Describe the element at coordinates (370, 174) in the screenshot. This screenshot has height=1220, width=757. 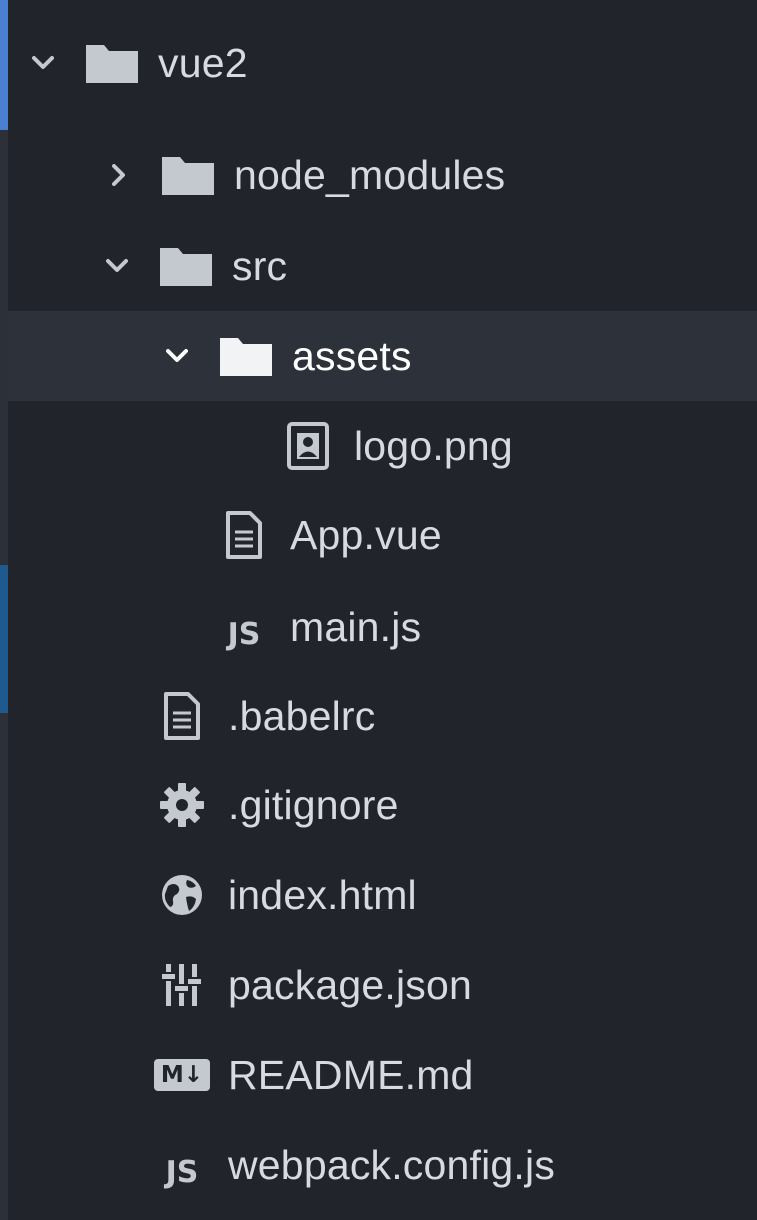
I see `tree-item-label: node_modules` at that location.